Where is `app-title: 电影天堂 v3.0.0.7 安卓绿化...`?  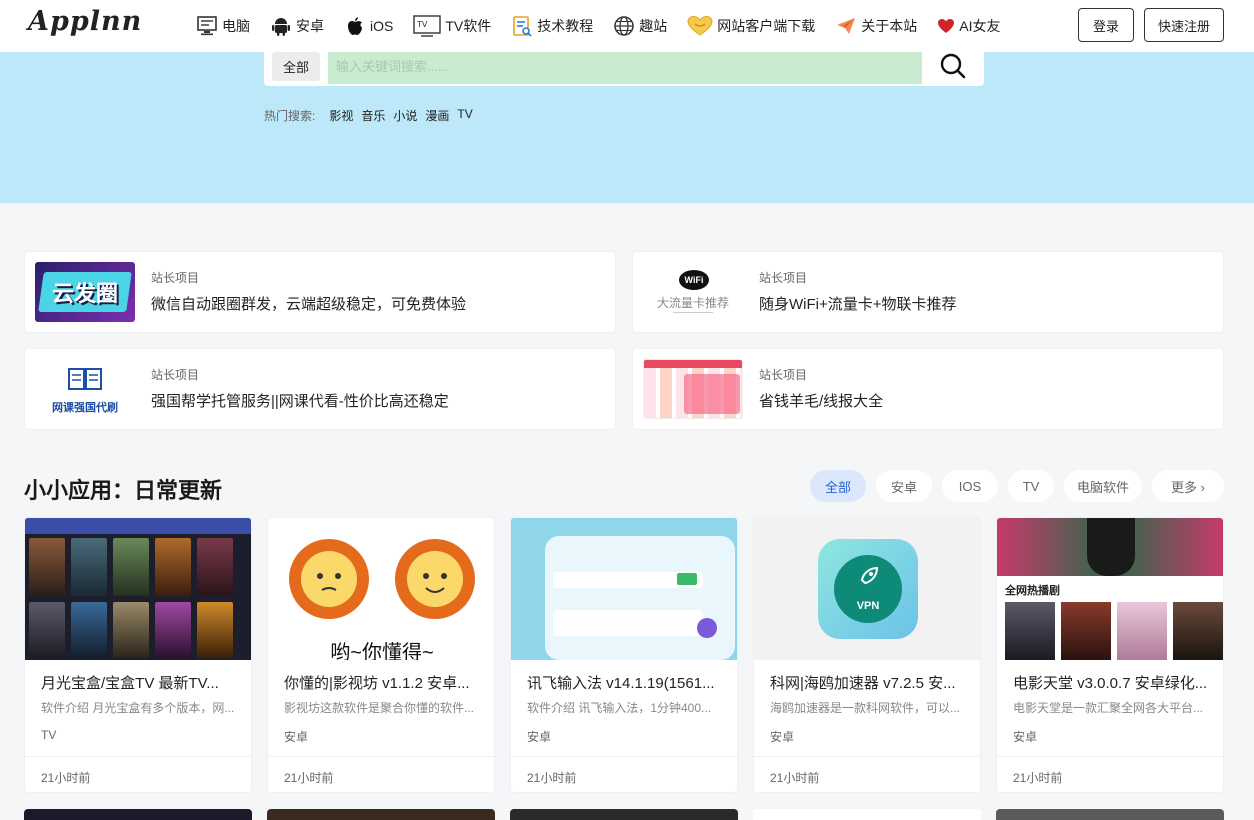
app-title: 电影天堂 v3.0.0.7 安卓绿化... is located at coordinates (1113, 682).